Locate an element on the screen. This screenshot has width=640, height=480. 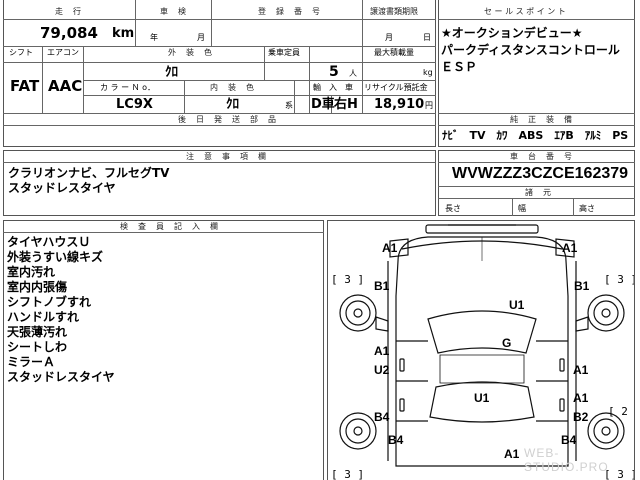
transfer-month: 月 is located at coordinates (389, 37).